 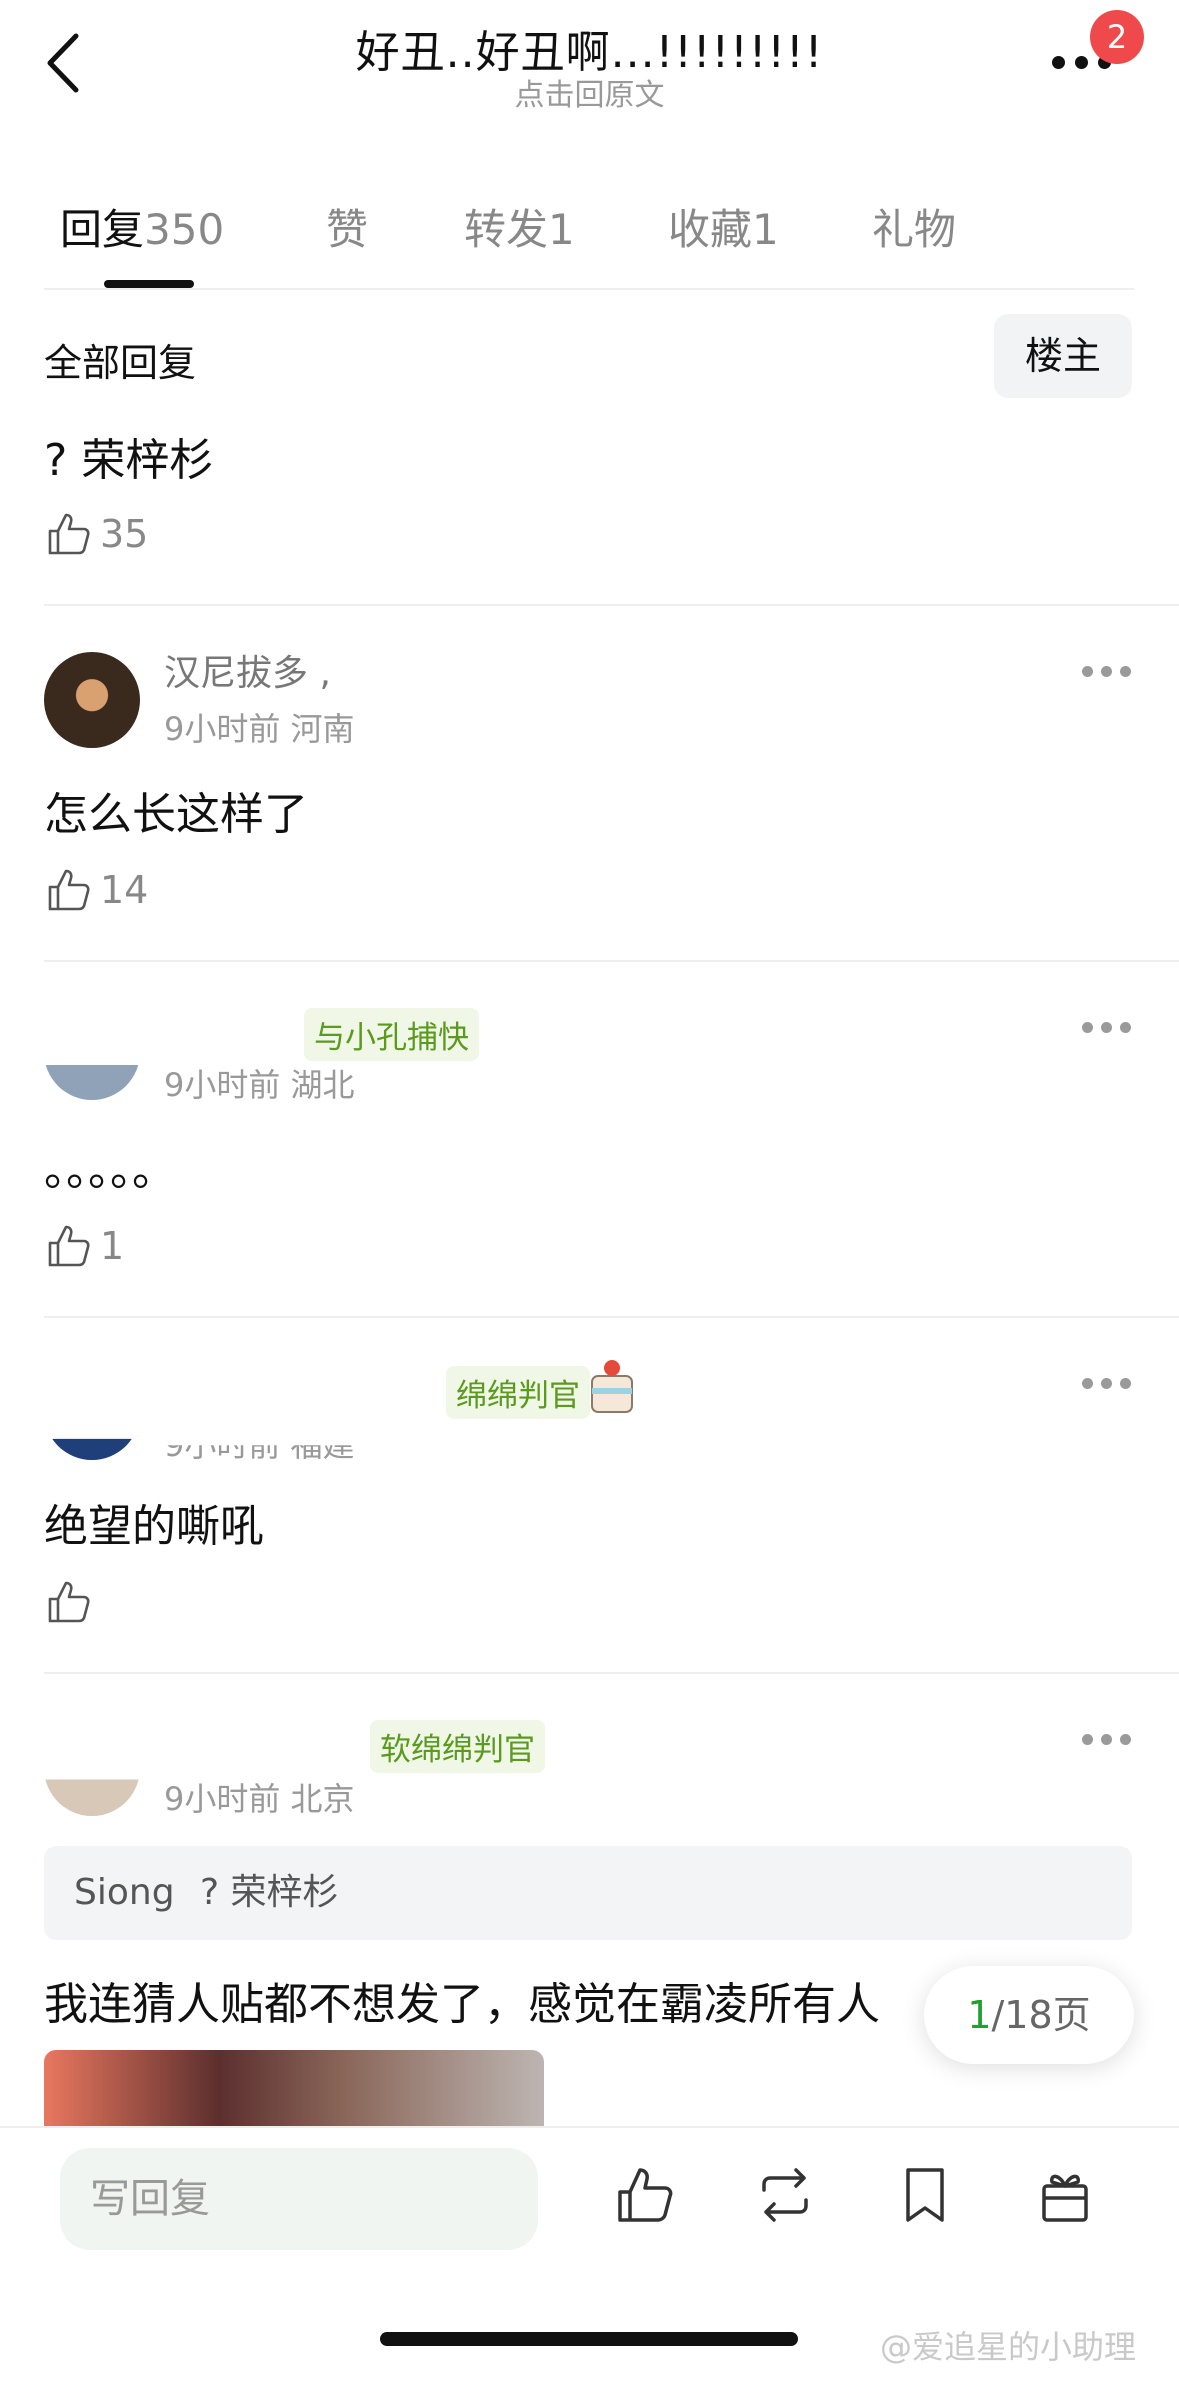 What do you see at coordinates (110, 1170) in the screenshot?
I see `reply-text: 。。。。。` at bounding box center [110, 1170].